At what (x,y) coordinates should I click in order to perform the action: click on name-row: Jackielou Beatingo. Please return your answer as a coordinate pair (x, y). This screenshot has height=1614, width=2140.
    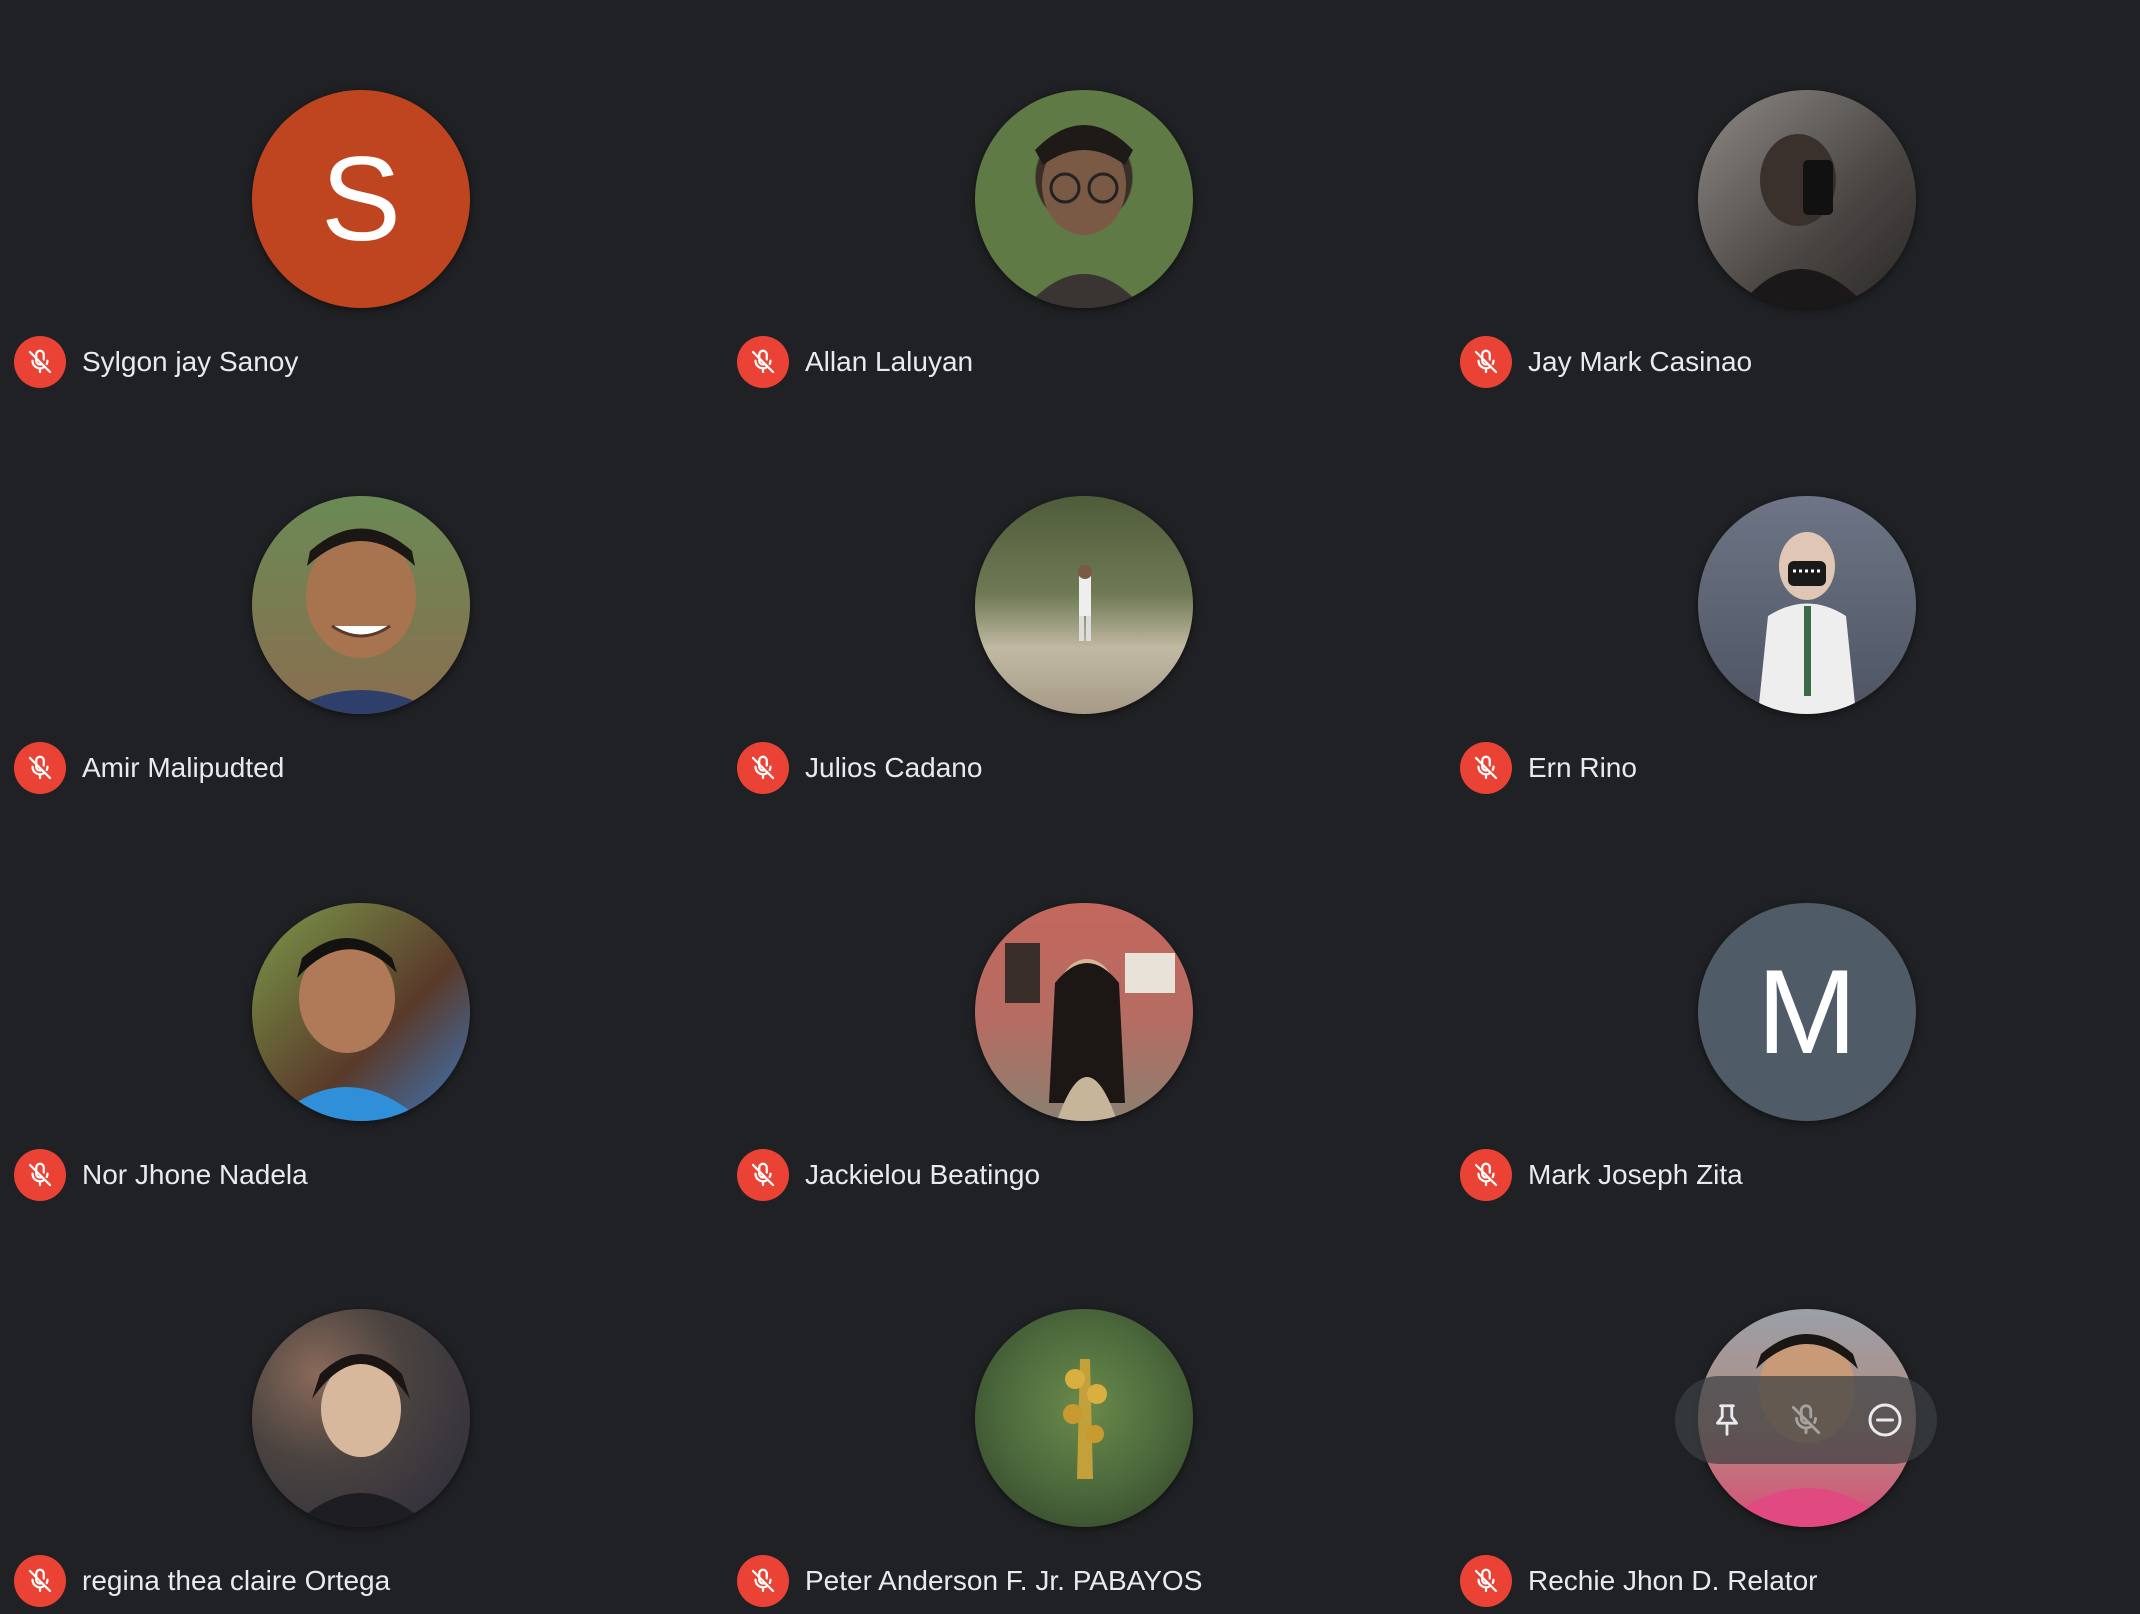
    Looking at the image, I should click on (888, 1175).